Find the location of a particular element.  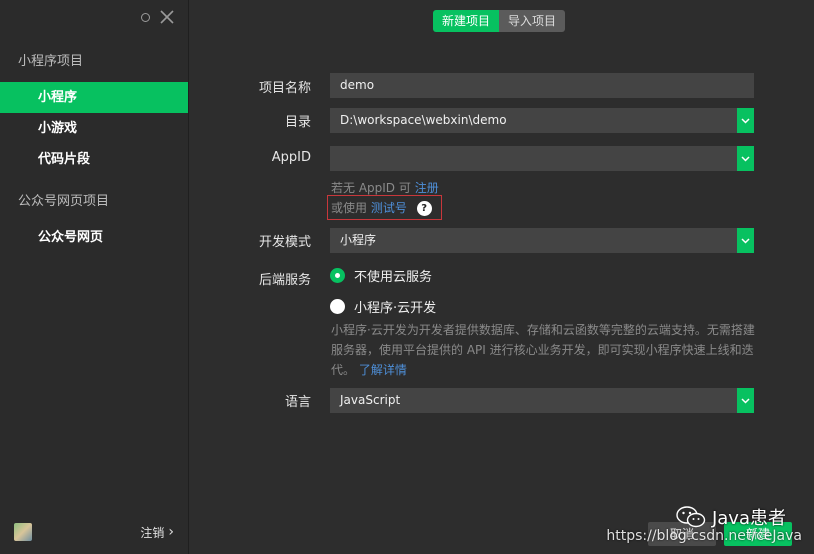

backend-option-cloud: 小程序·云开发 is located at coordinates (383, 306).